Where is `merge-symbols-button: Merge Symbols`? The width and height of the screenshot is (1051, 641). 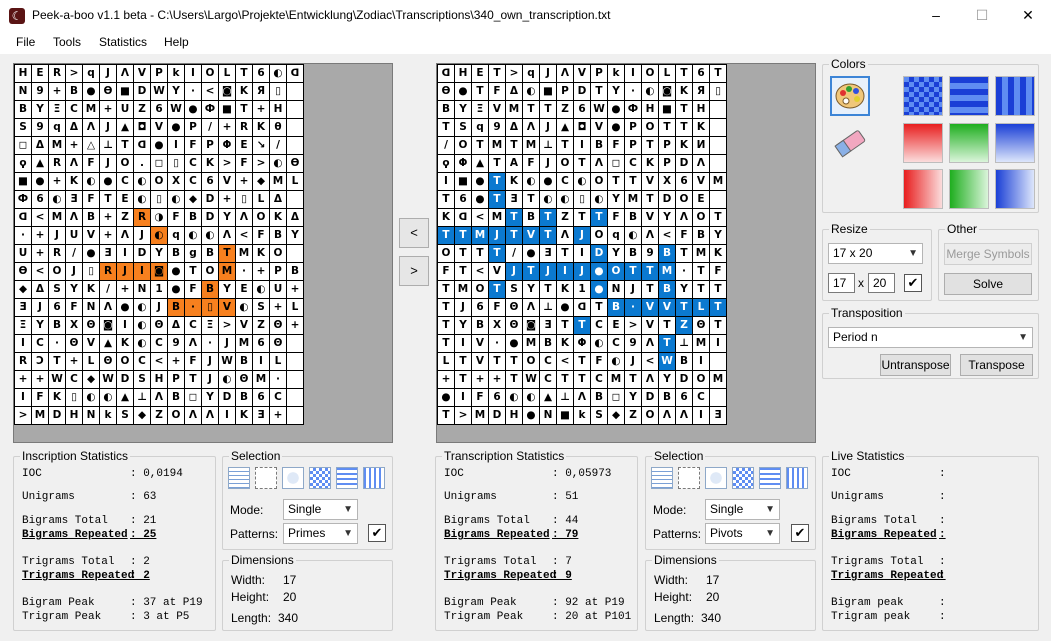
merge-symbols-button: Merge Symbols is located at coordinates (988, 254).